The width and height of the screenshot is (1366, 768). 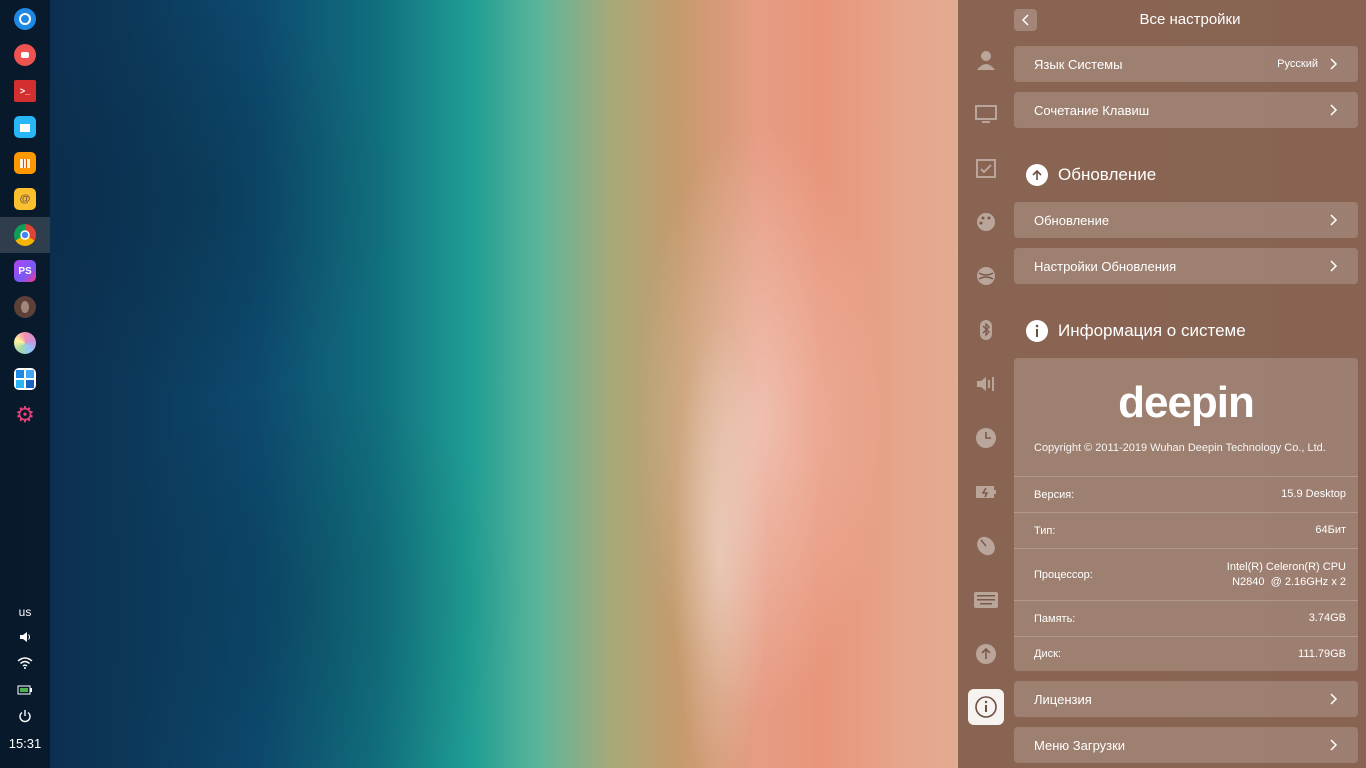 What do you see at coordinates (1105, 266) in the screenshot?
I see `row-label: Настройки Обновления` at bounding box center [1105, 266].